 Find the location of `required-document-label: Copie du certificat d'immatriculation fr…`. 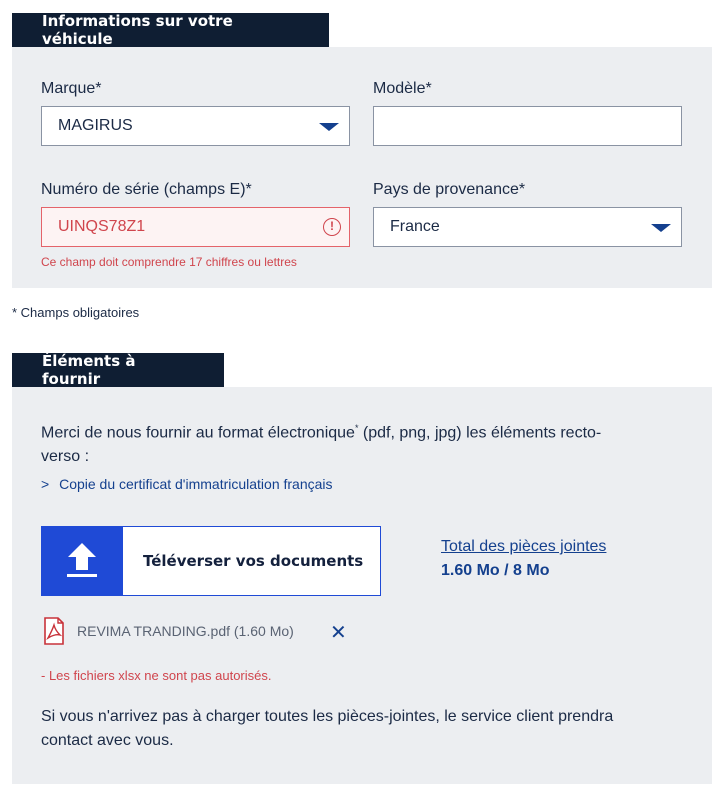

required-document-label: Copie du certificat d'immatriculation fr… is located at coordinates (196, 484).